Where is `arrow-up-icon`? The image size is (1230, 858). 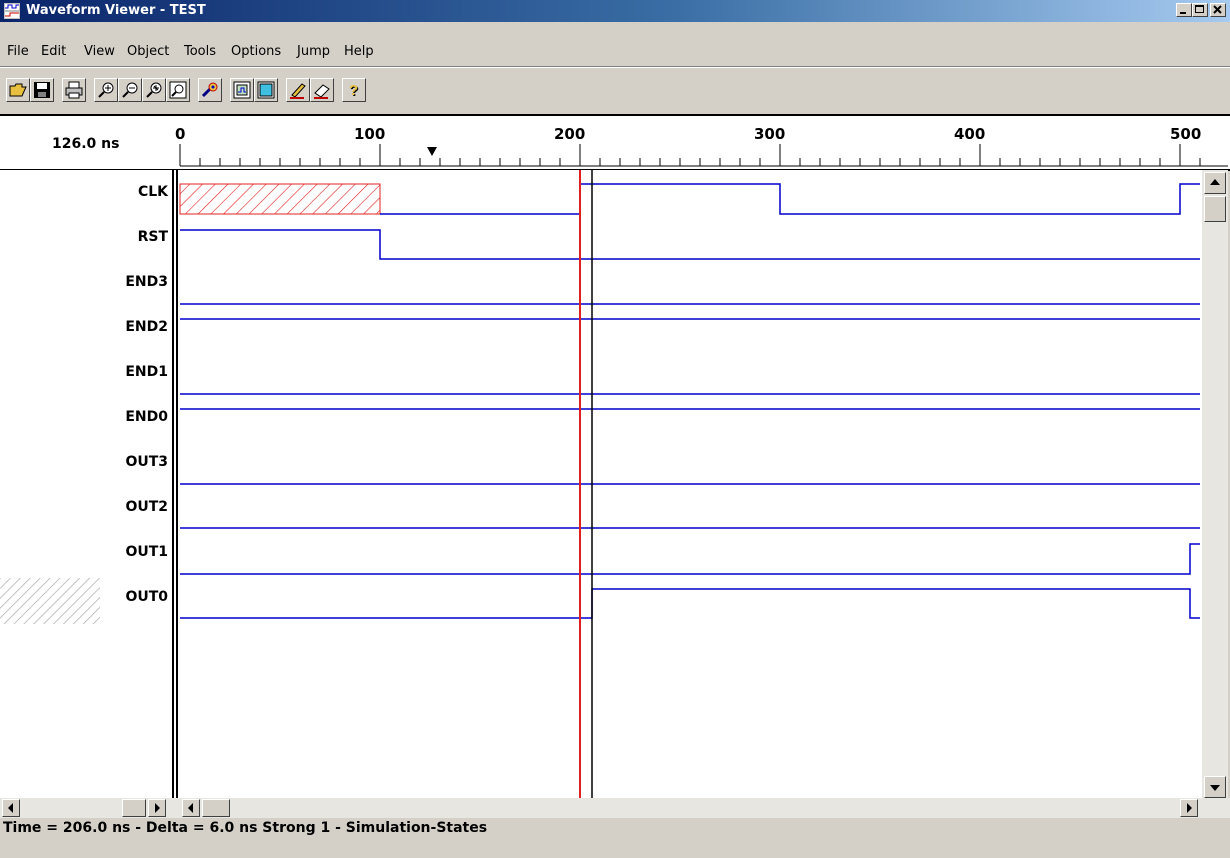
arrow-up-icon is located at coordinates (1215, 182).